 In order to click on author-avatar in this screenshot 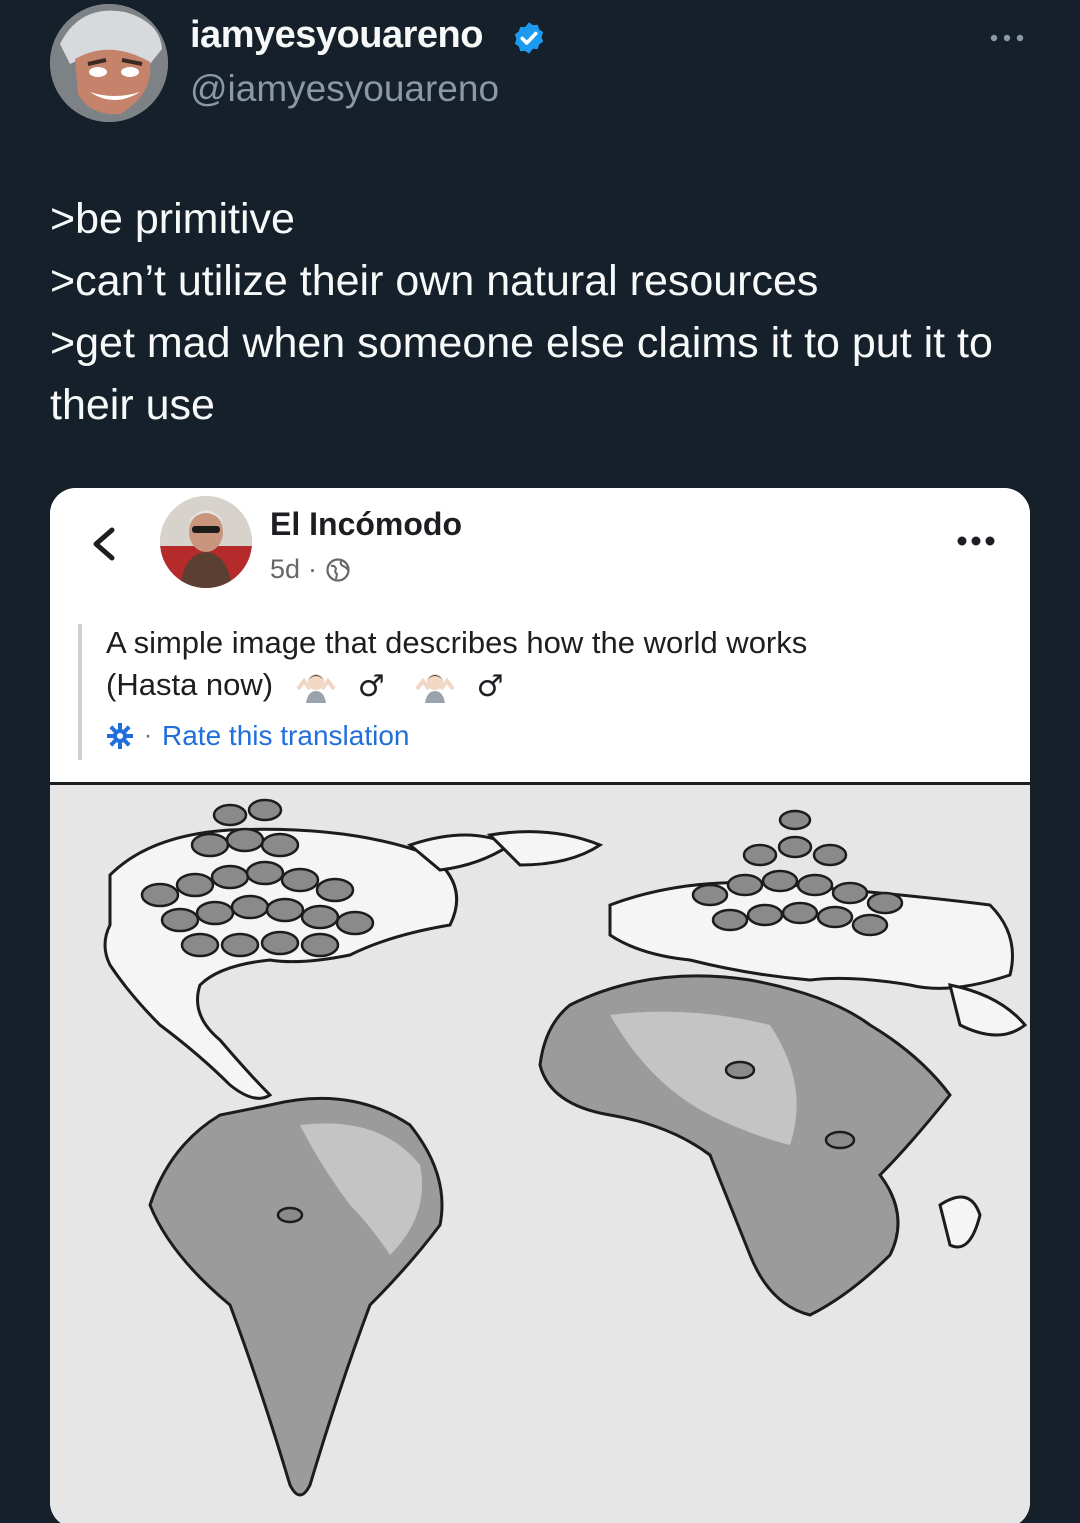, I will do `click(109, 63)`.